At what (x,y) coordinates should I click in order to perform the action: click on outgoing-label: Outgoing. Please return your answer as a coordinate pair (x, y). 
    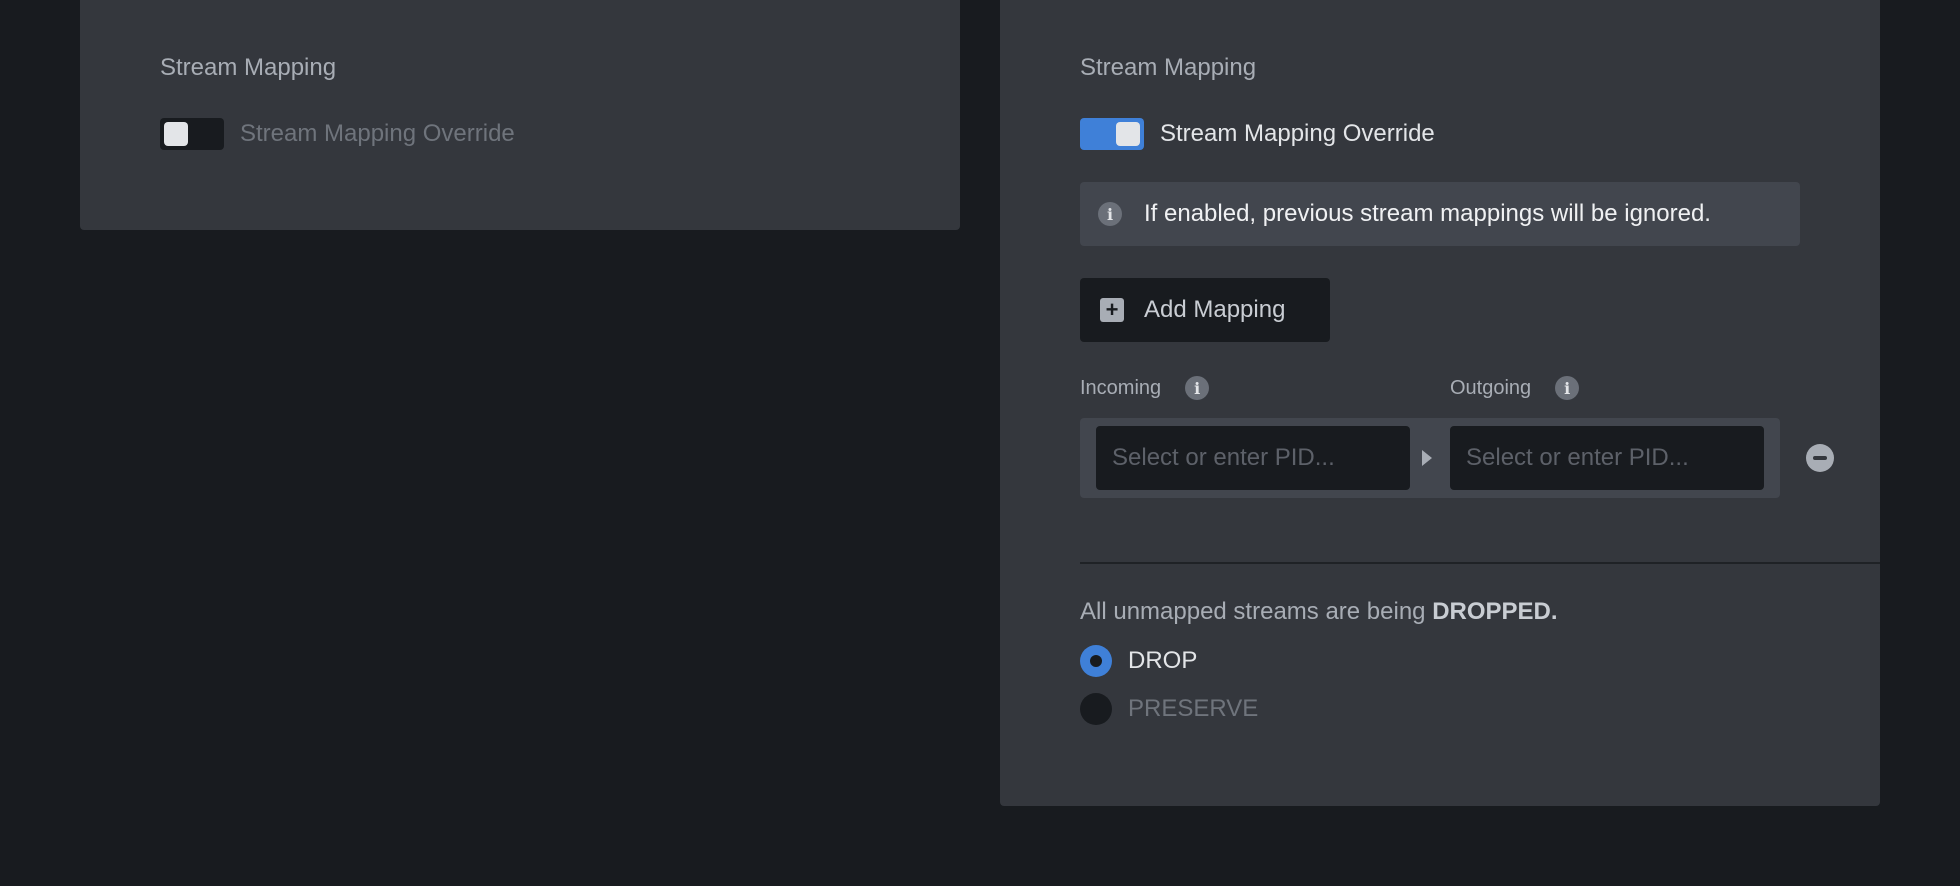
    Looking at the image, I should click on (1491, 387).